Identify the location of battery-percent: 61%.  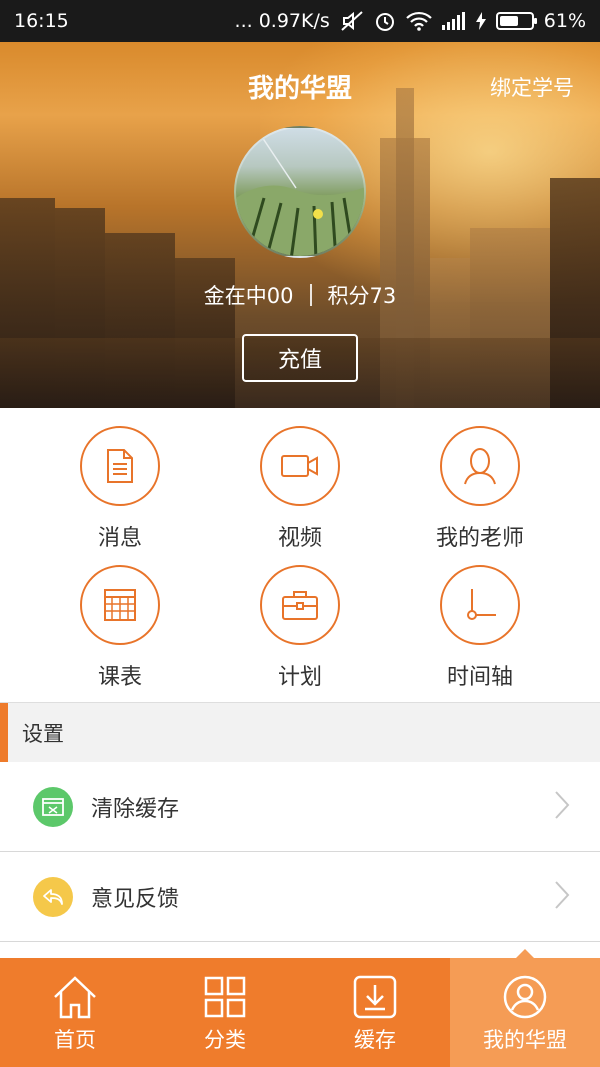
(564, 21).